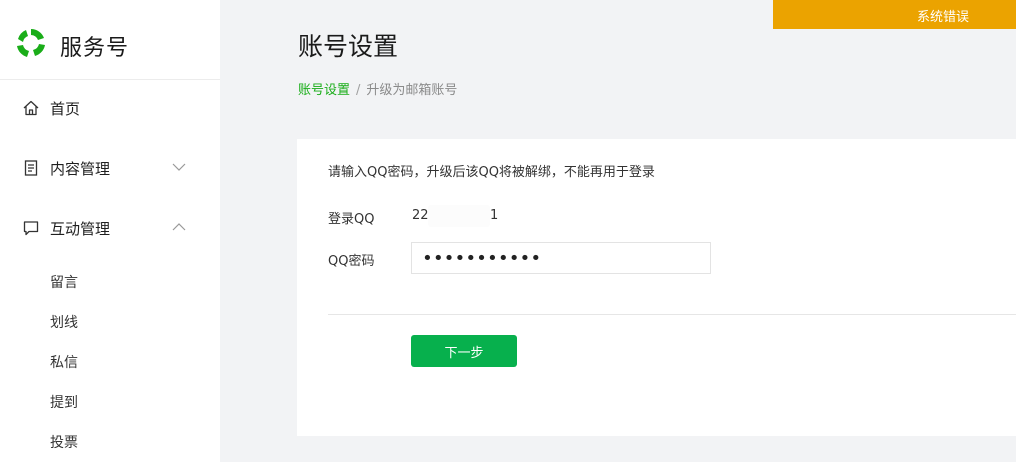  Describe the element at coordinates (64, 323) in the screenshot. I see `sidebar-subitem-label: 划线` at that location.